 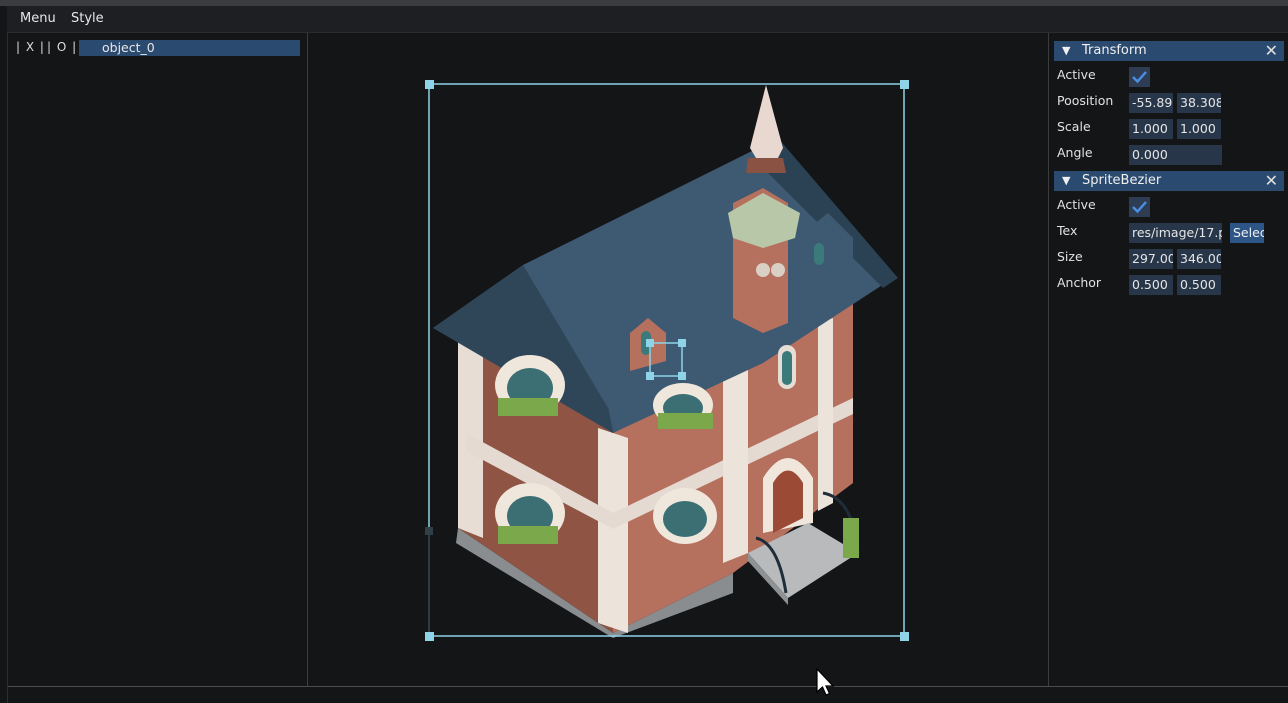 What do you see at coordinates (1169, 51) in the screenshot?
I see `transform-section-header: ▼ Transform ✕` at bounding box center [1169, 51].